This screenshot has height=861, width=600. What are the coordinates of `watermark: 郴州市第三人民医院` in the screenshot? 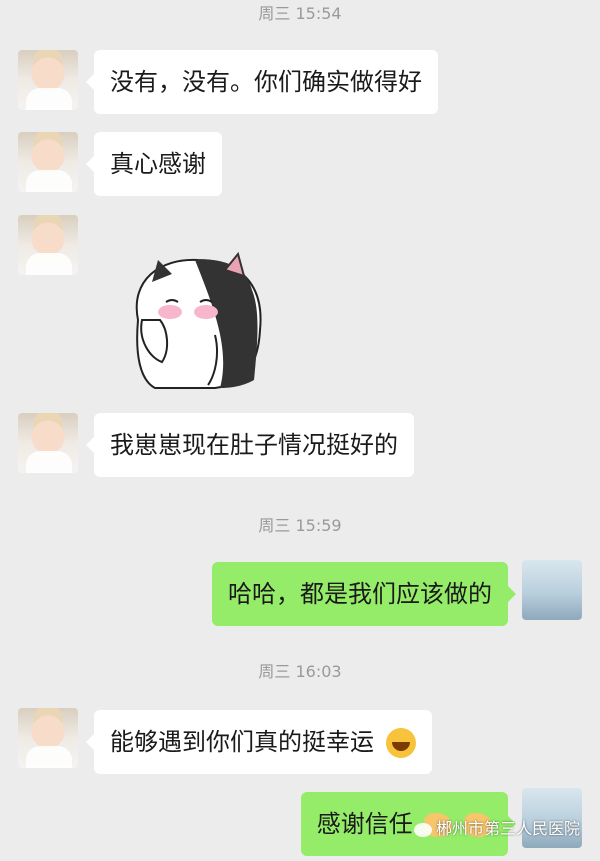 It's located at (496, 827).